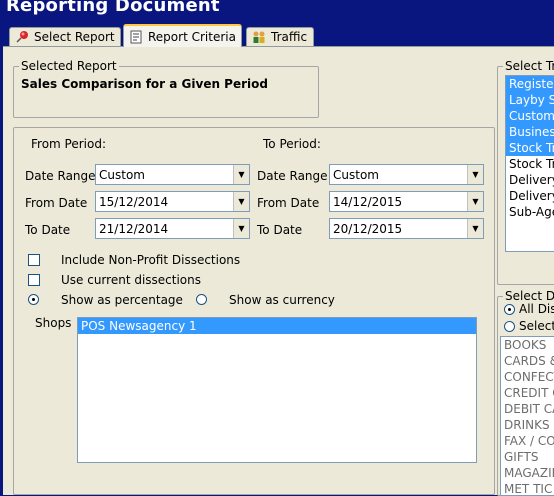  Describe the element at coordinates (34, 280) in the screenshot. I see `use-current-dissections-checkbox` at that location.